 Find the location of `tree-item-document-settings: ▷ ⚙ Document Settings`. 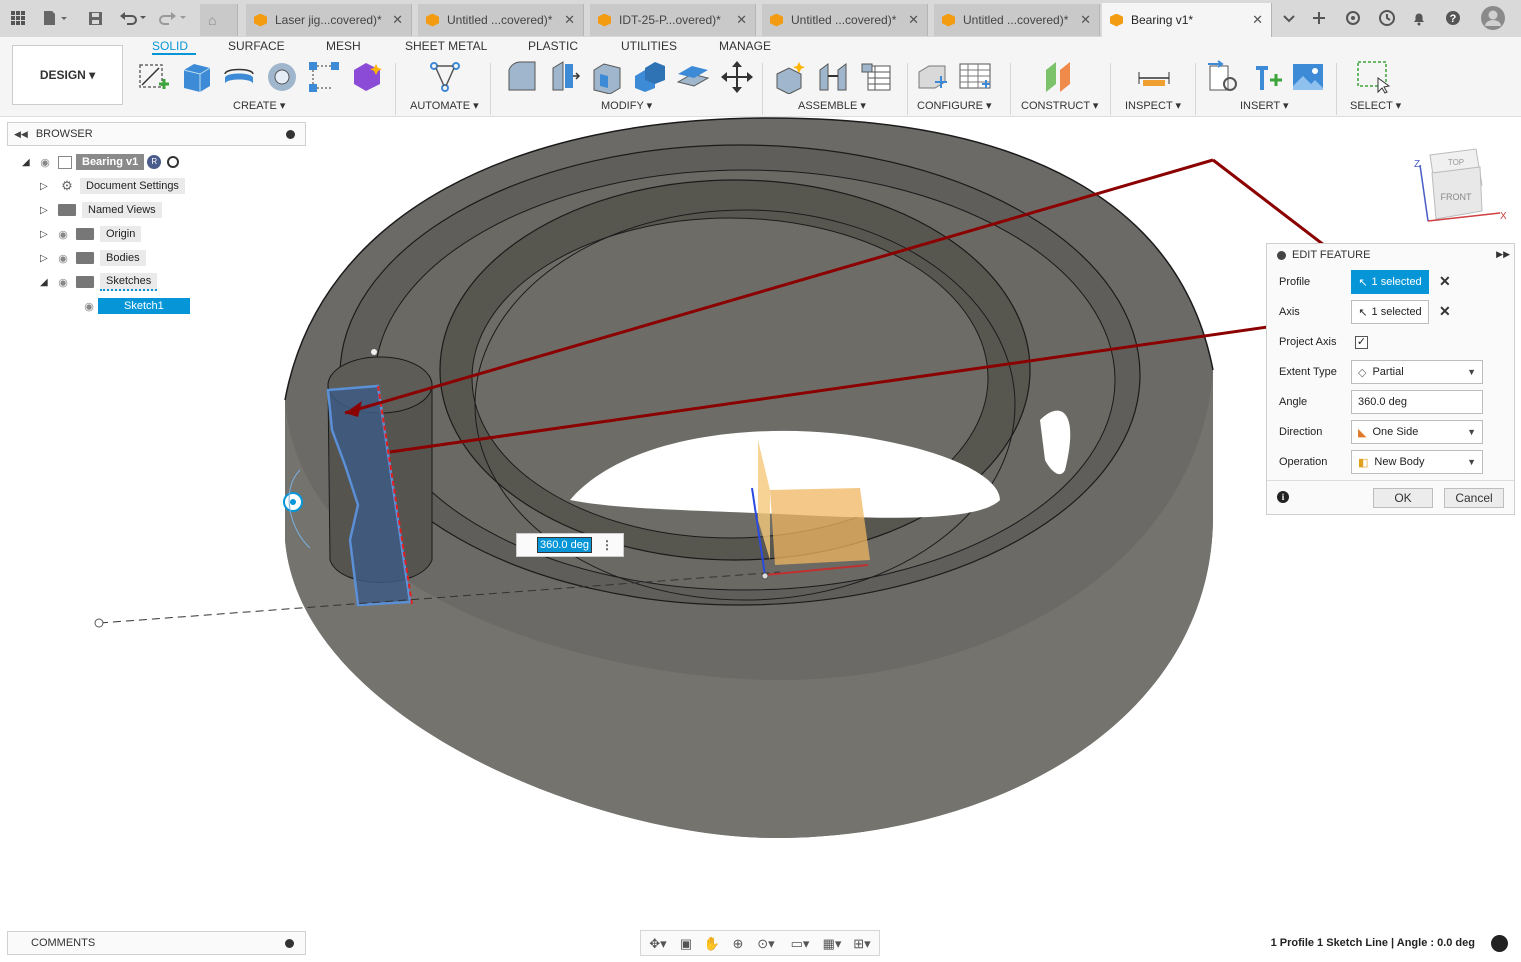

tree-item-document-settings: ▷ ⚙ Document Settings is located at coordinates (112, 186).